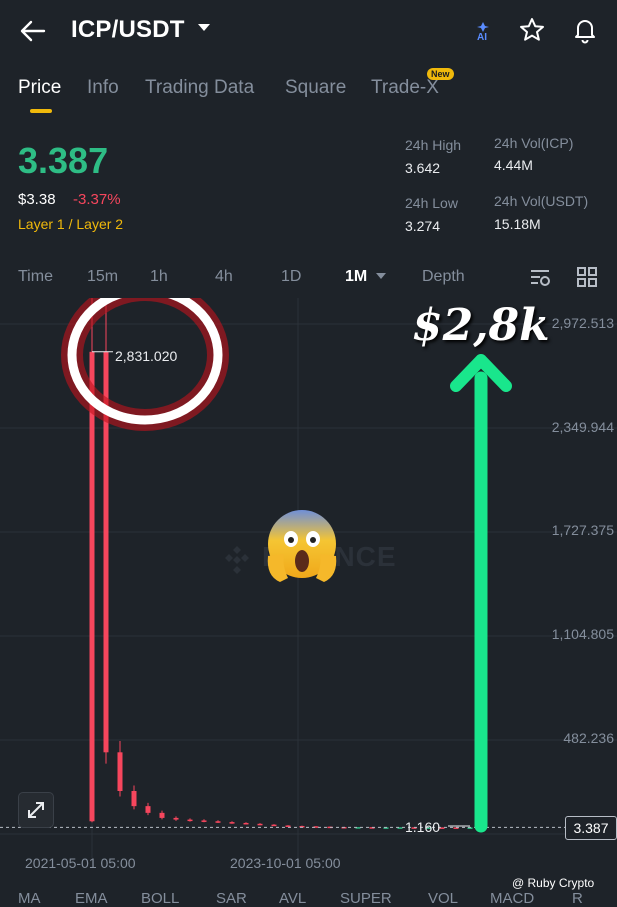 Image resolution: width=617 pixels, height=907 pixels. What do you see at coordinates (41, 111) in the screenshot?
I see `active-tab-indicator` at bounding box center [41, 111].